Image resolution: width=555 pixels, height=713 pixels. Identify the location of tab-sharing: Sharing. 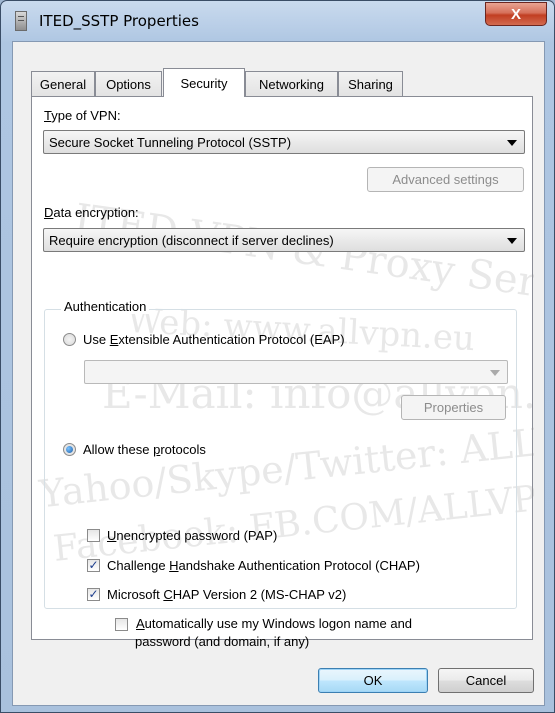
(370, 83).